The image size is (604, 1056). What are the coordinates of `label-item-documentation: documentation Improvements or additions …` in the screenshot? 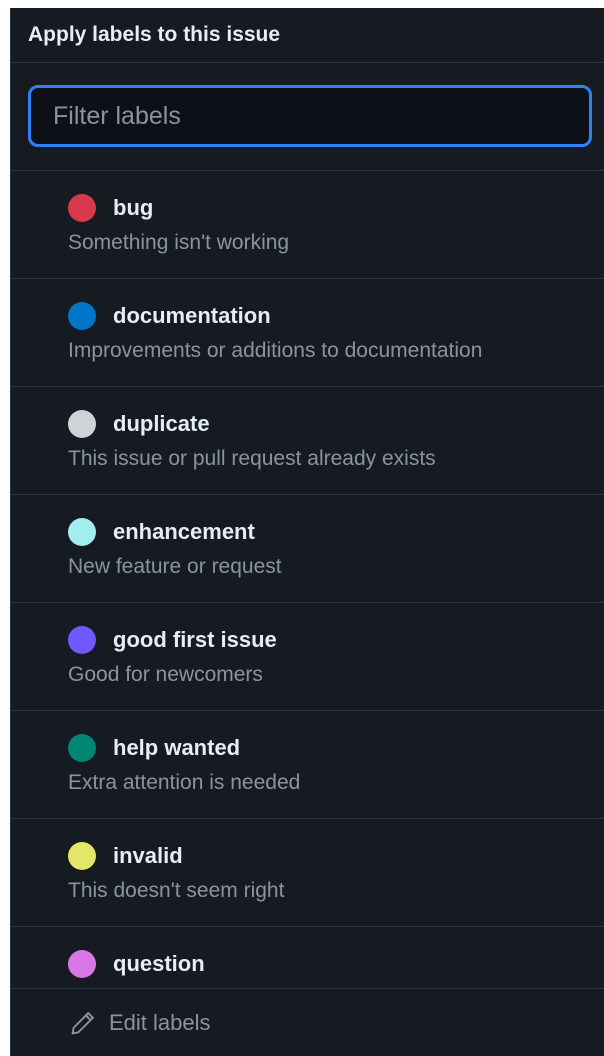 It's located at (307, 333).